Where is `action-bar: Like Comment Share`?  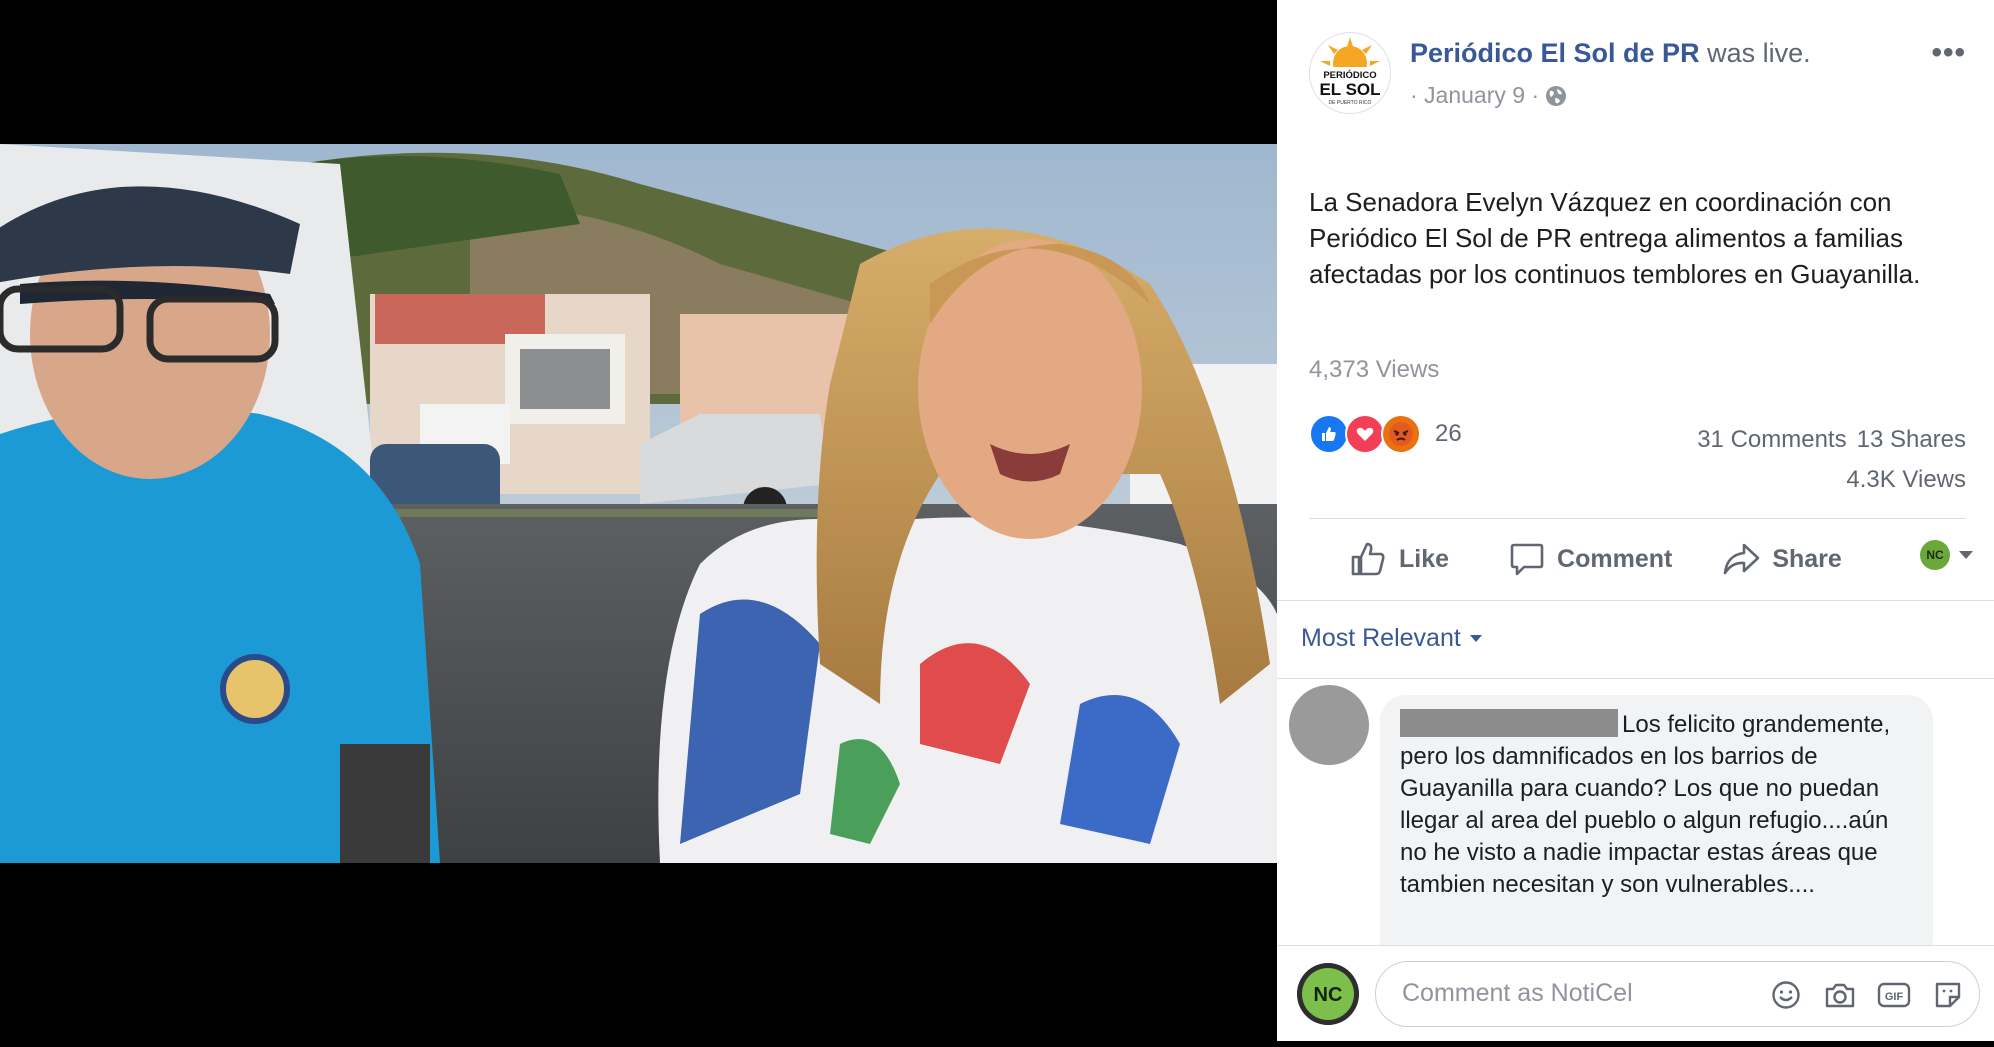
action-bar: Like Comment Share is located at coordinates (1637, 559).